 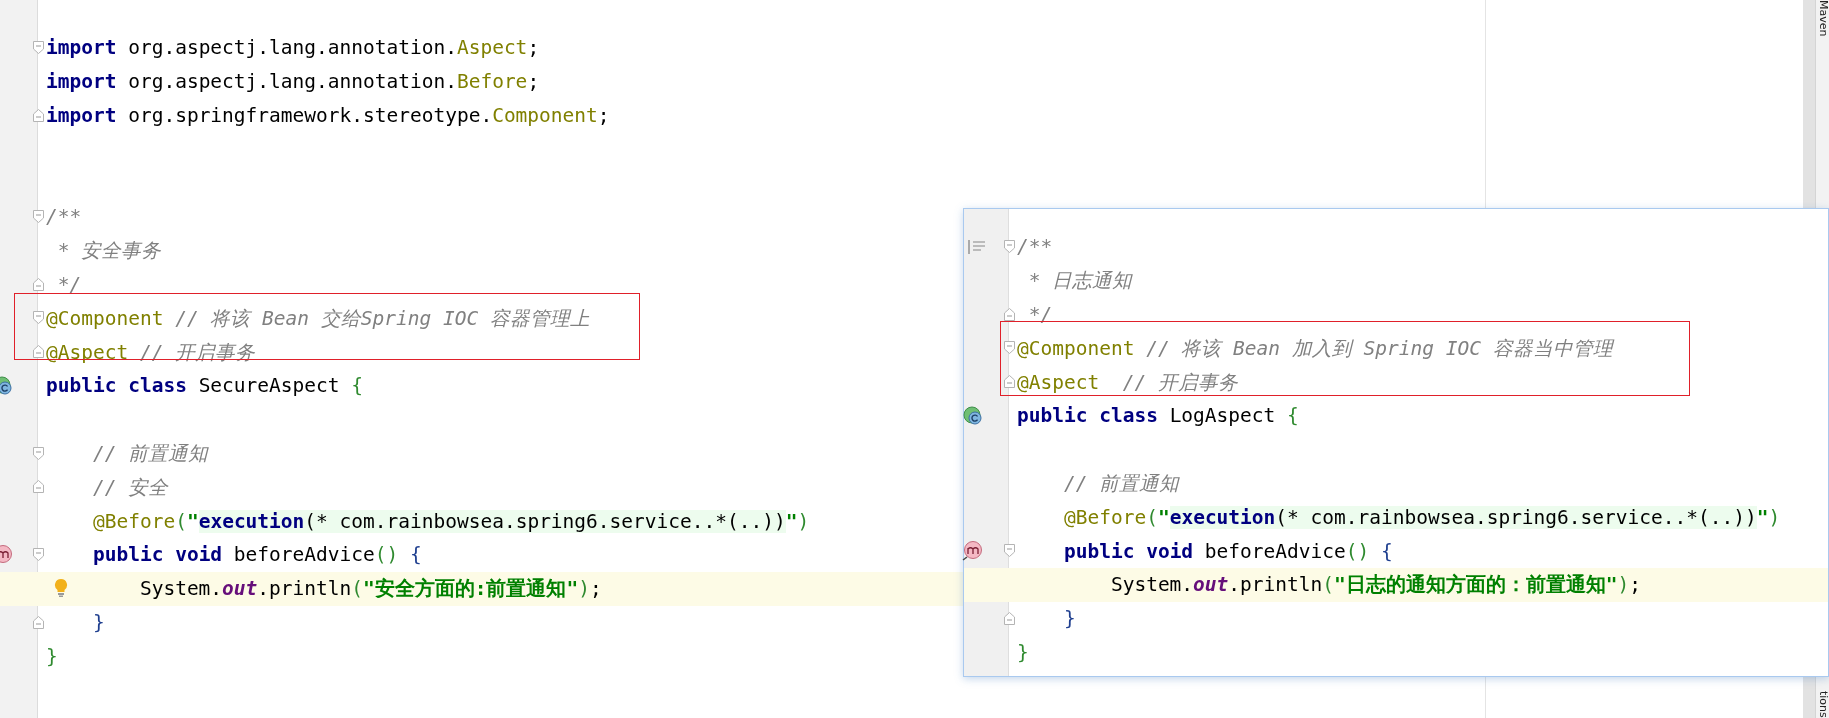 I want to click on structure-icon, so click(x=977, y=247).